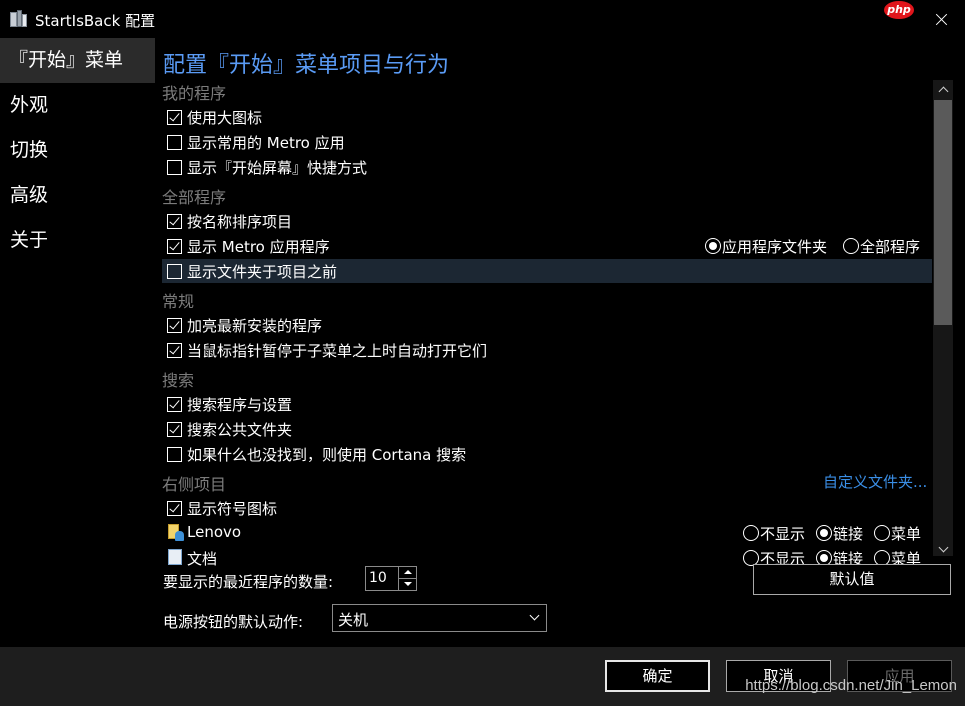 This screenshot has width=965, height=706. Describe the element at coordinates (547, 117) in the screenshot. I see `option-large-icons: 使用大图标` at that location.